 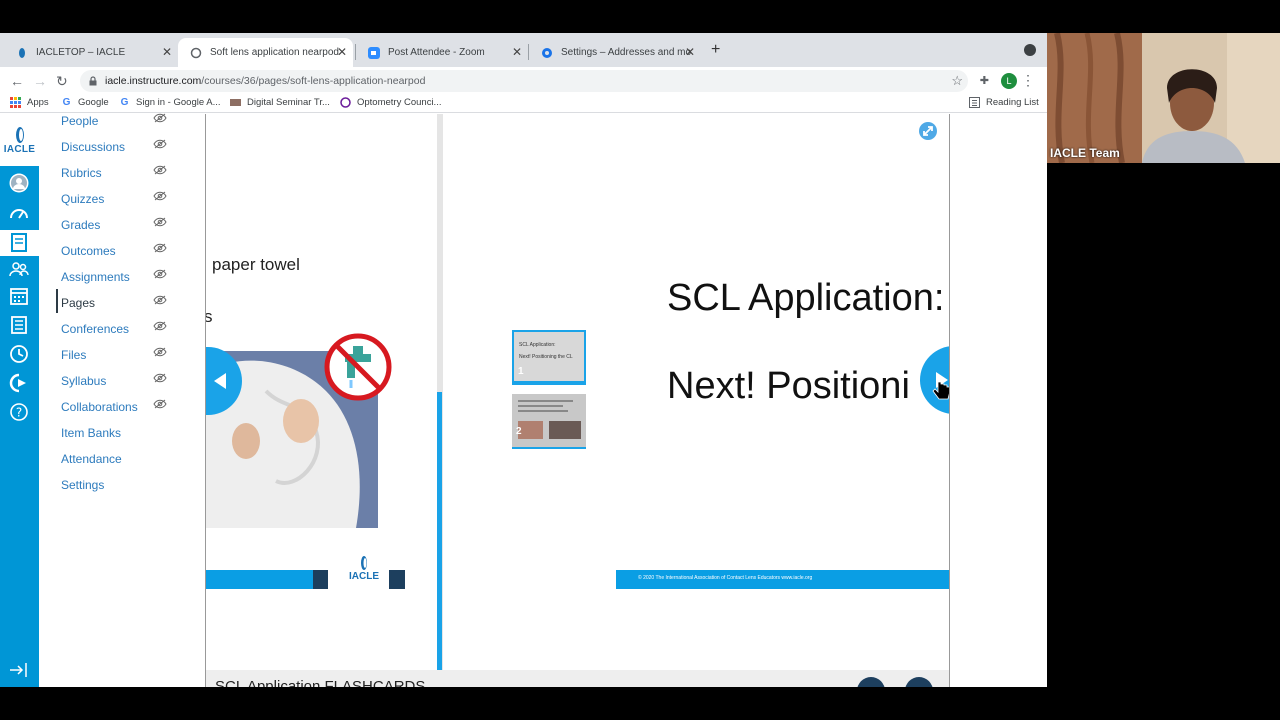 I want to click on tab-title: Post Attendee - Zoom, so click(x=436, y=52).